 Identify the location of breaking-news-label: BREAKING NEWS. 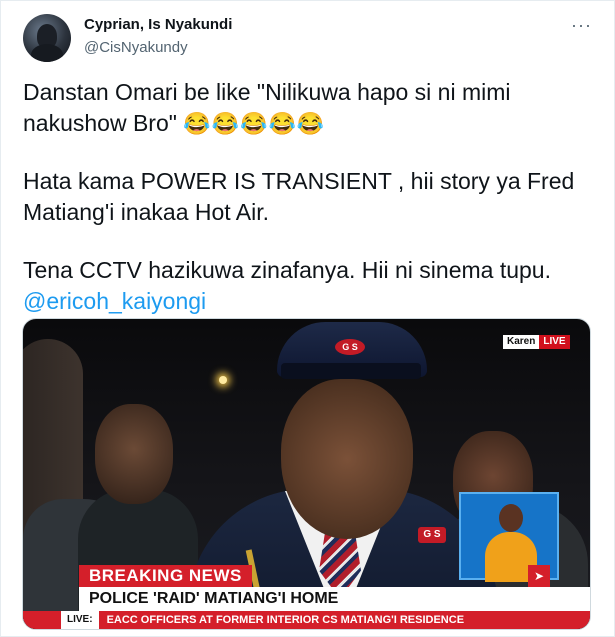
(165, 576).